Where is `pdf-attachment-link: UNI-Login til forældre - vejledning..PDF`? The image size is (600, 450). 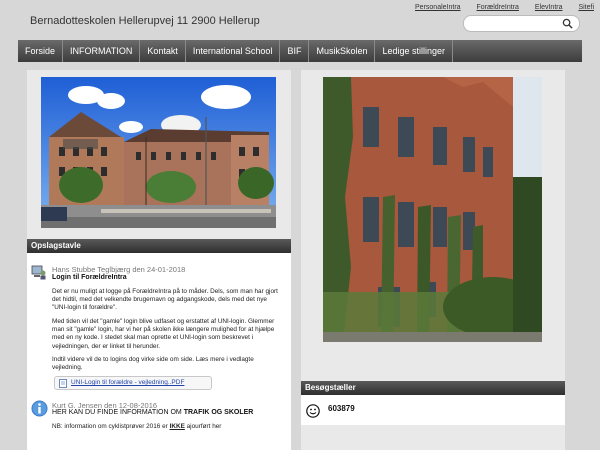
pdf-attachment-link: UNI-Login til forældre - vejledning..PDF is located at coordinates (133, 383).